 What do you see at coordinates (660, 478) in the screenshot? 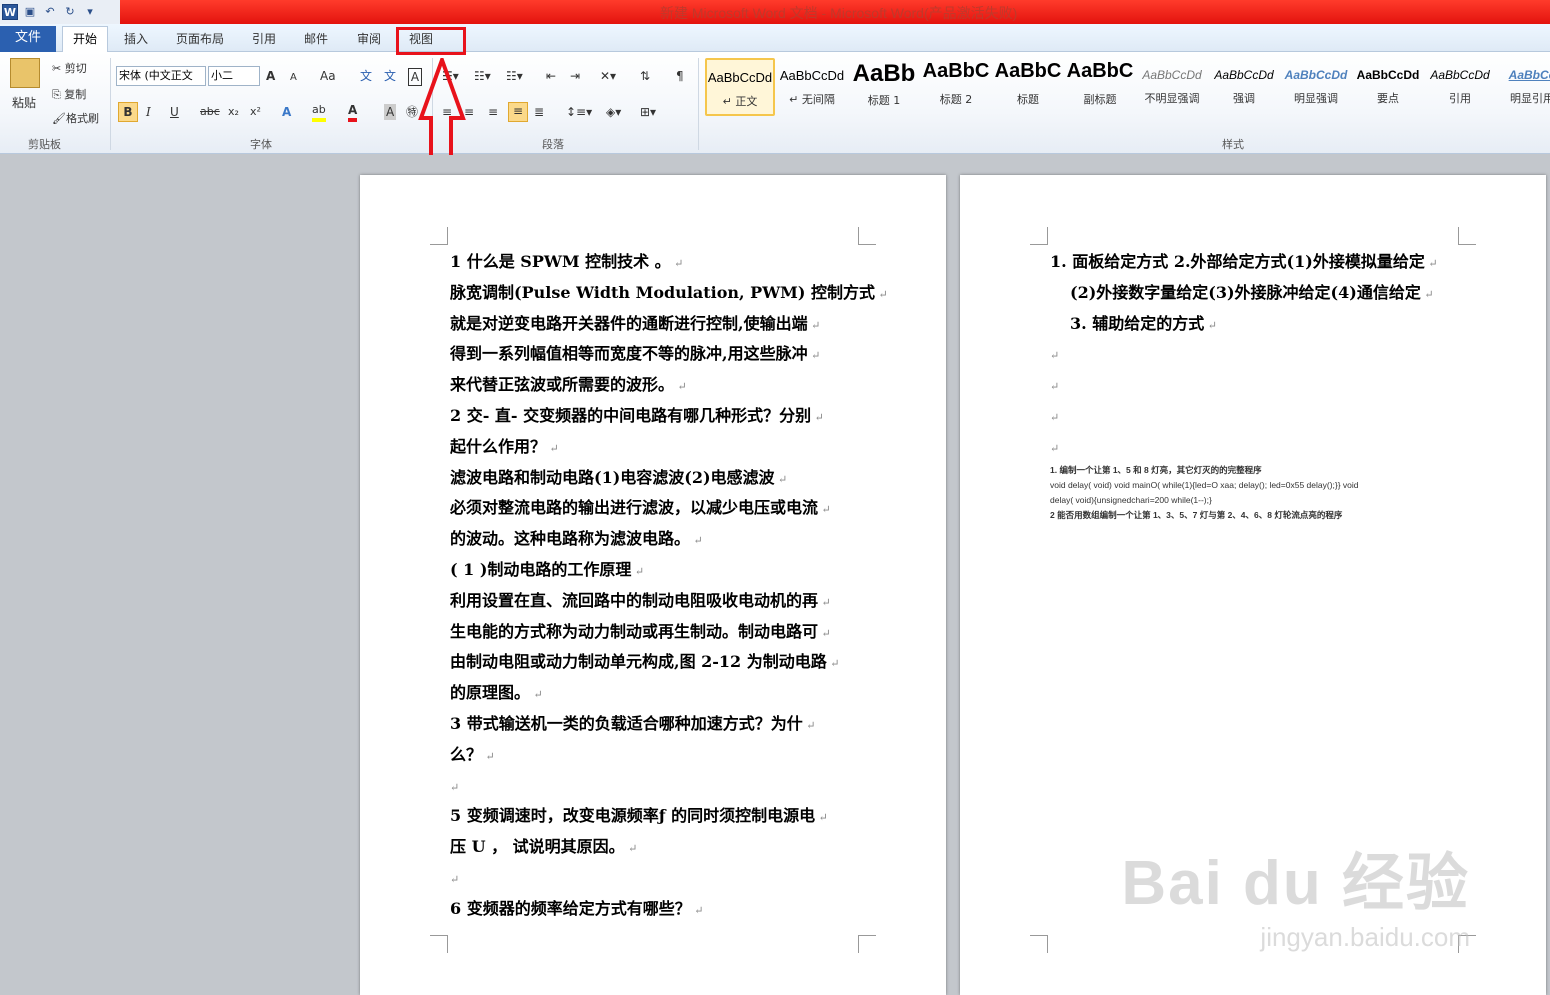
I see `paragraph-line: 滤波电路和制动电路(1)电容滤波(2)电感滤波 ↵` at bounding box center [660, 478].